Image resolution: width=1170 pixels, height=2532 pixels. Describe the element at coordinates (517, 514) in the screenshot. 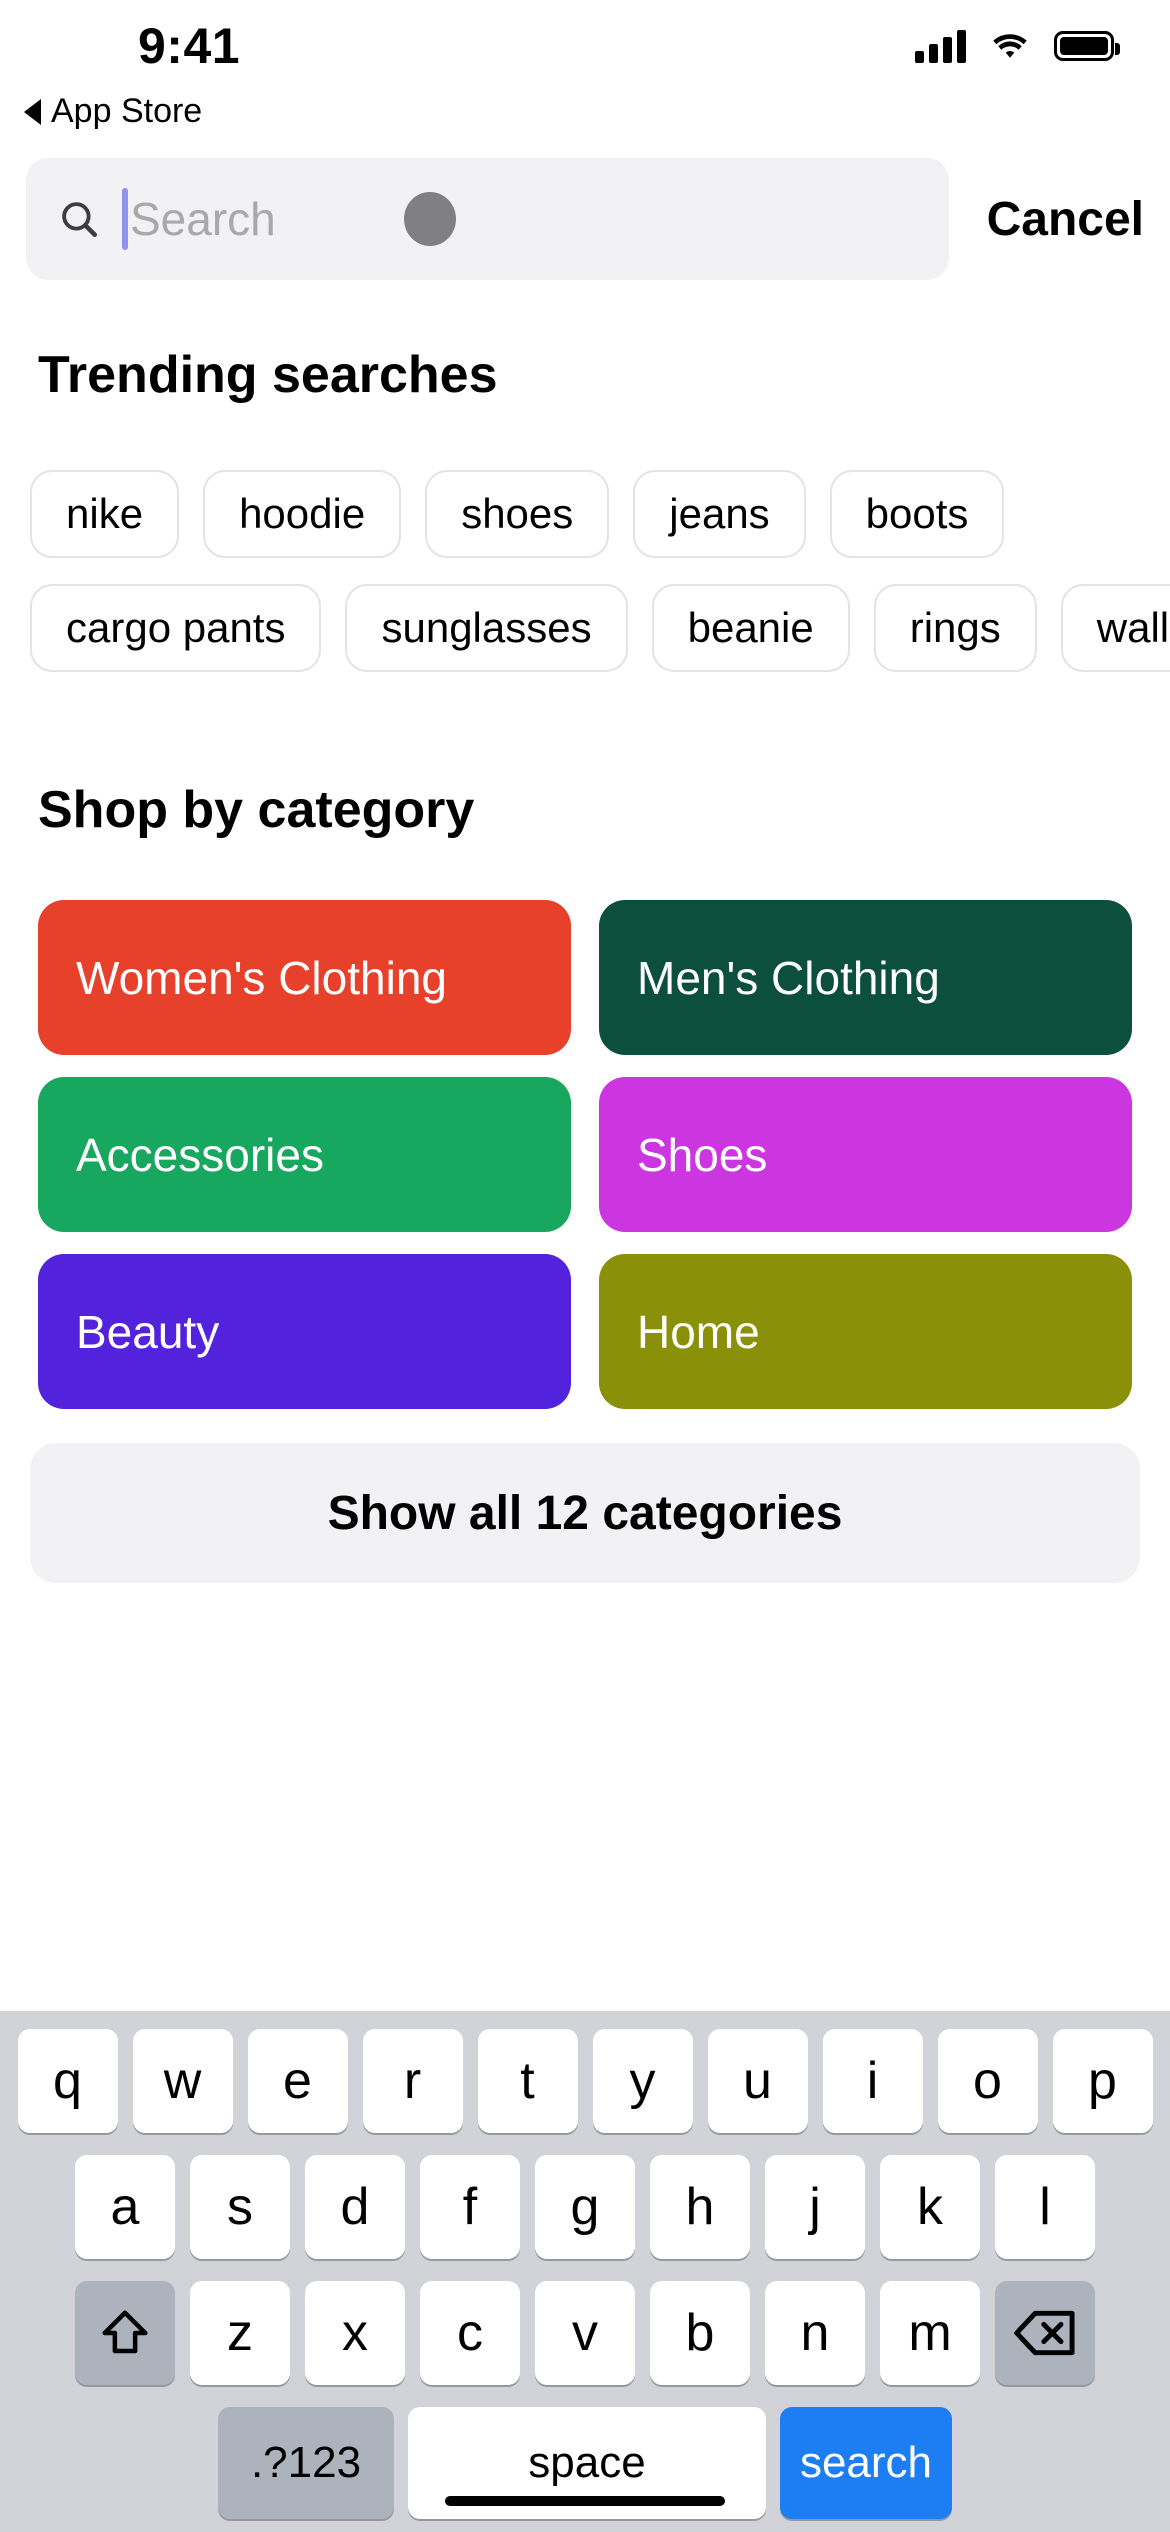

I see `trending-chip: shoes` at that location.